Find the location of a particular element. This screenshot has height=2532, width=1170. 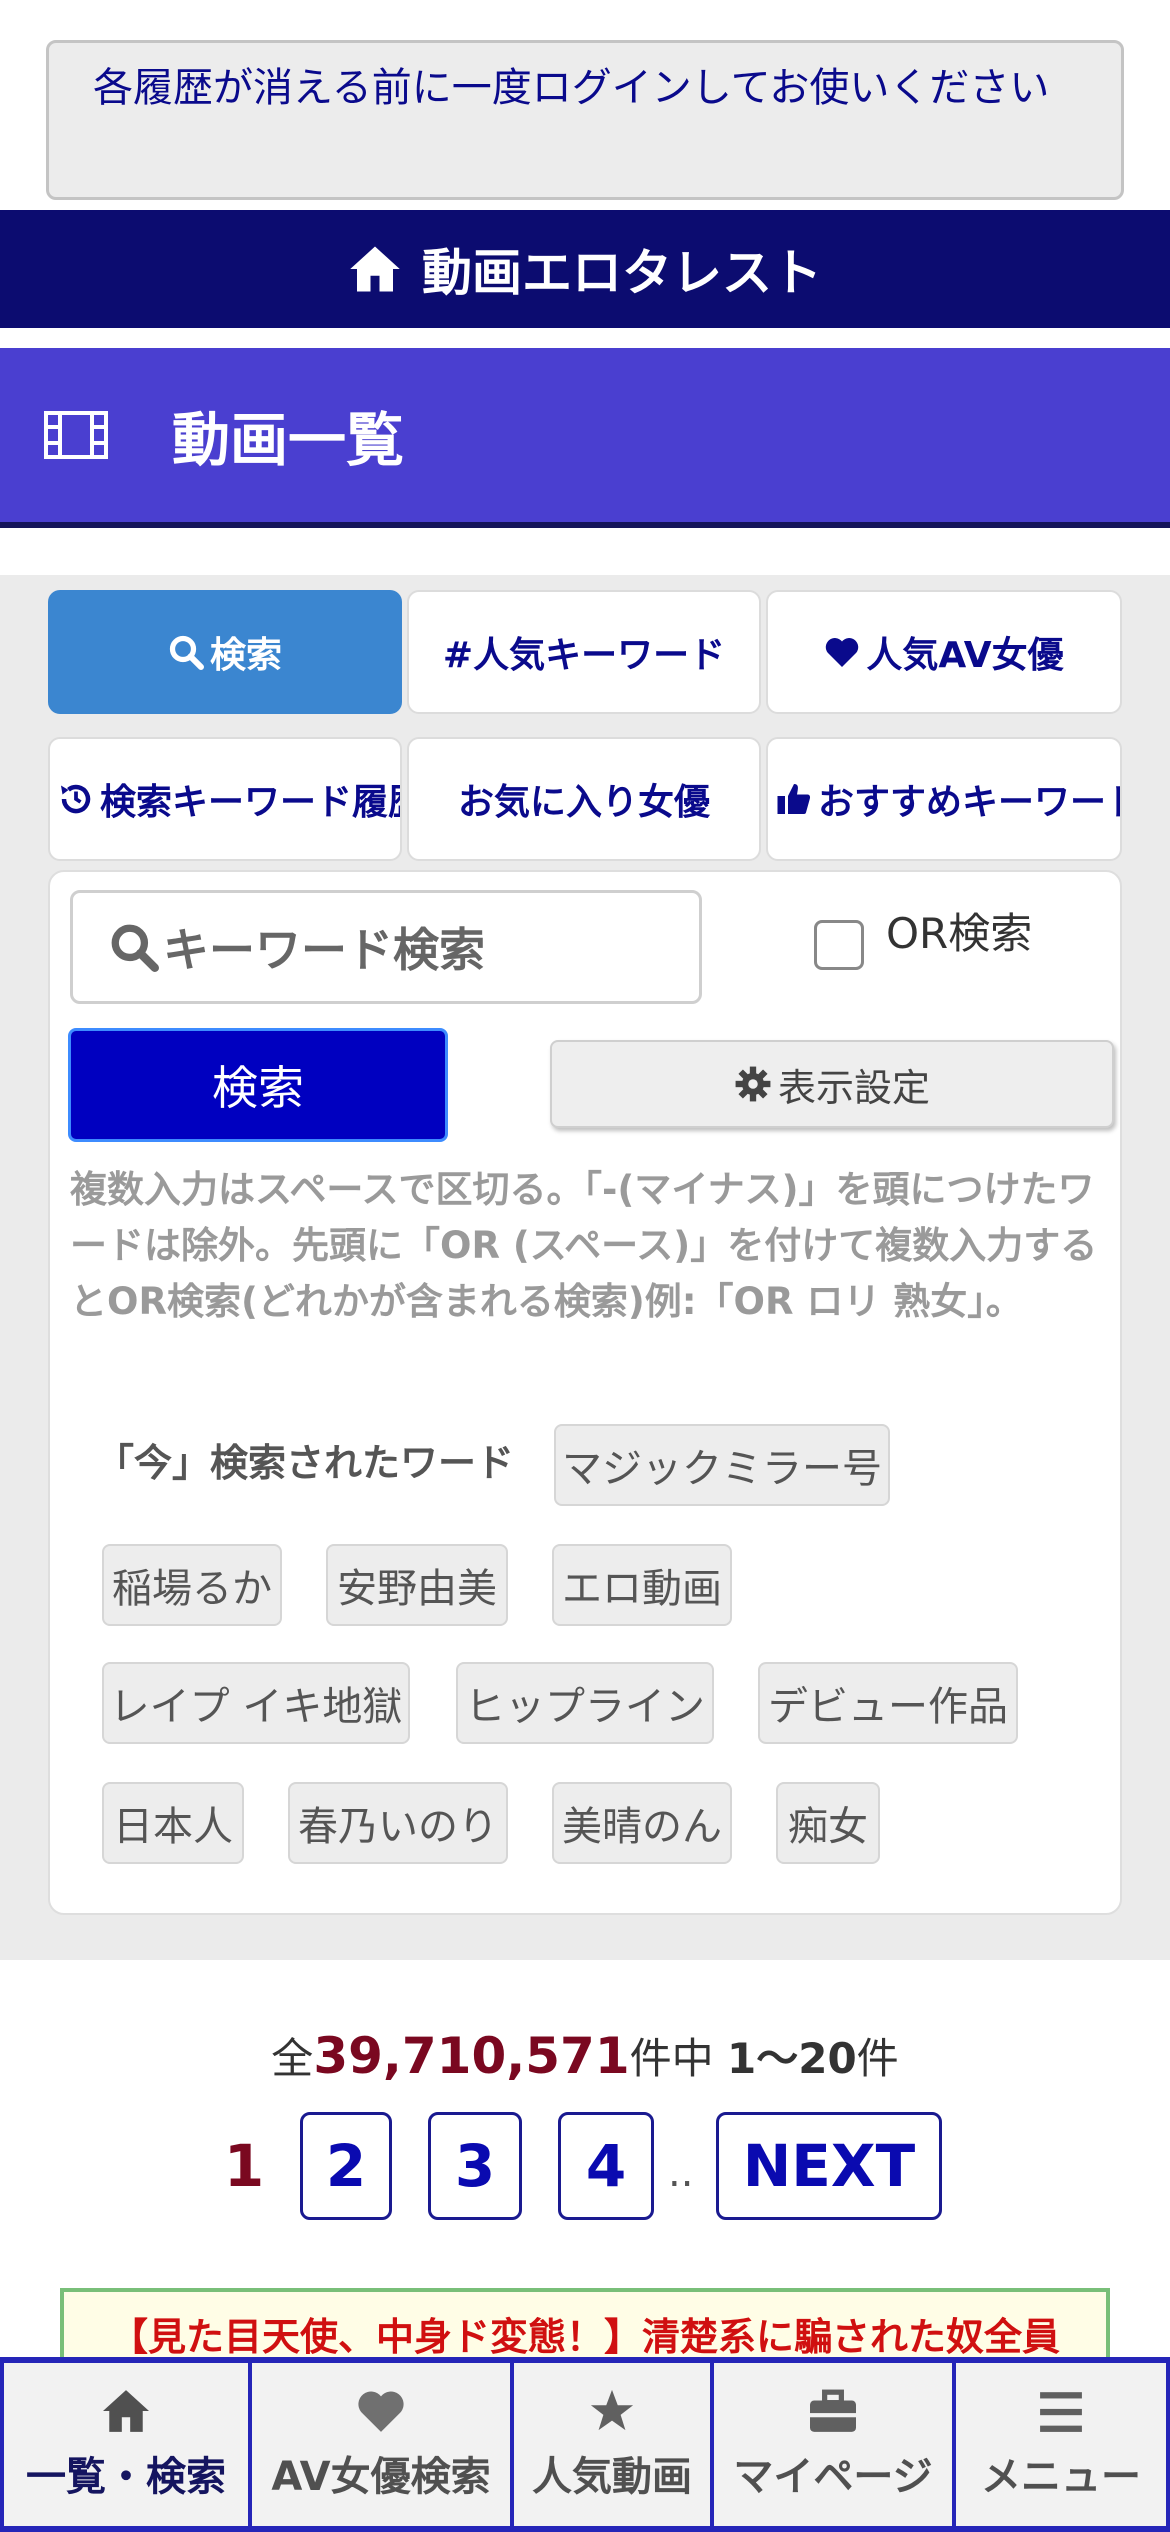

ad-banner: 【見た目天使、中身ド変態！】清楚系に騙された奴全員 is located at coordinates (585, 2328).